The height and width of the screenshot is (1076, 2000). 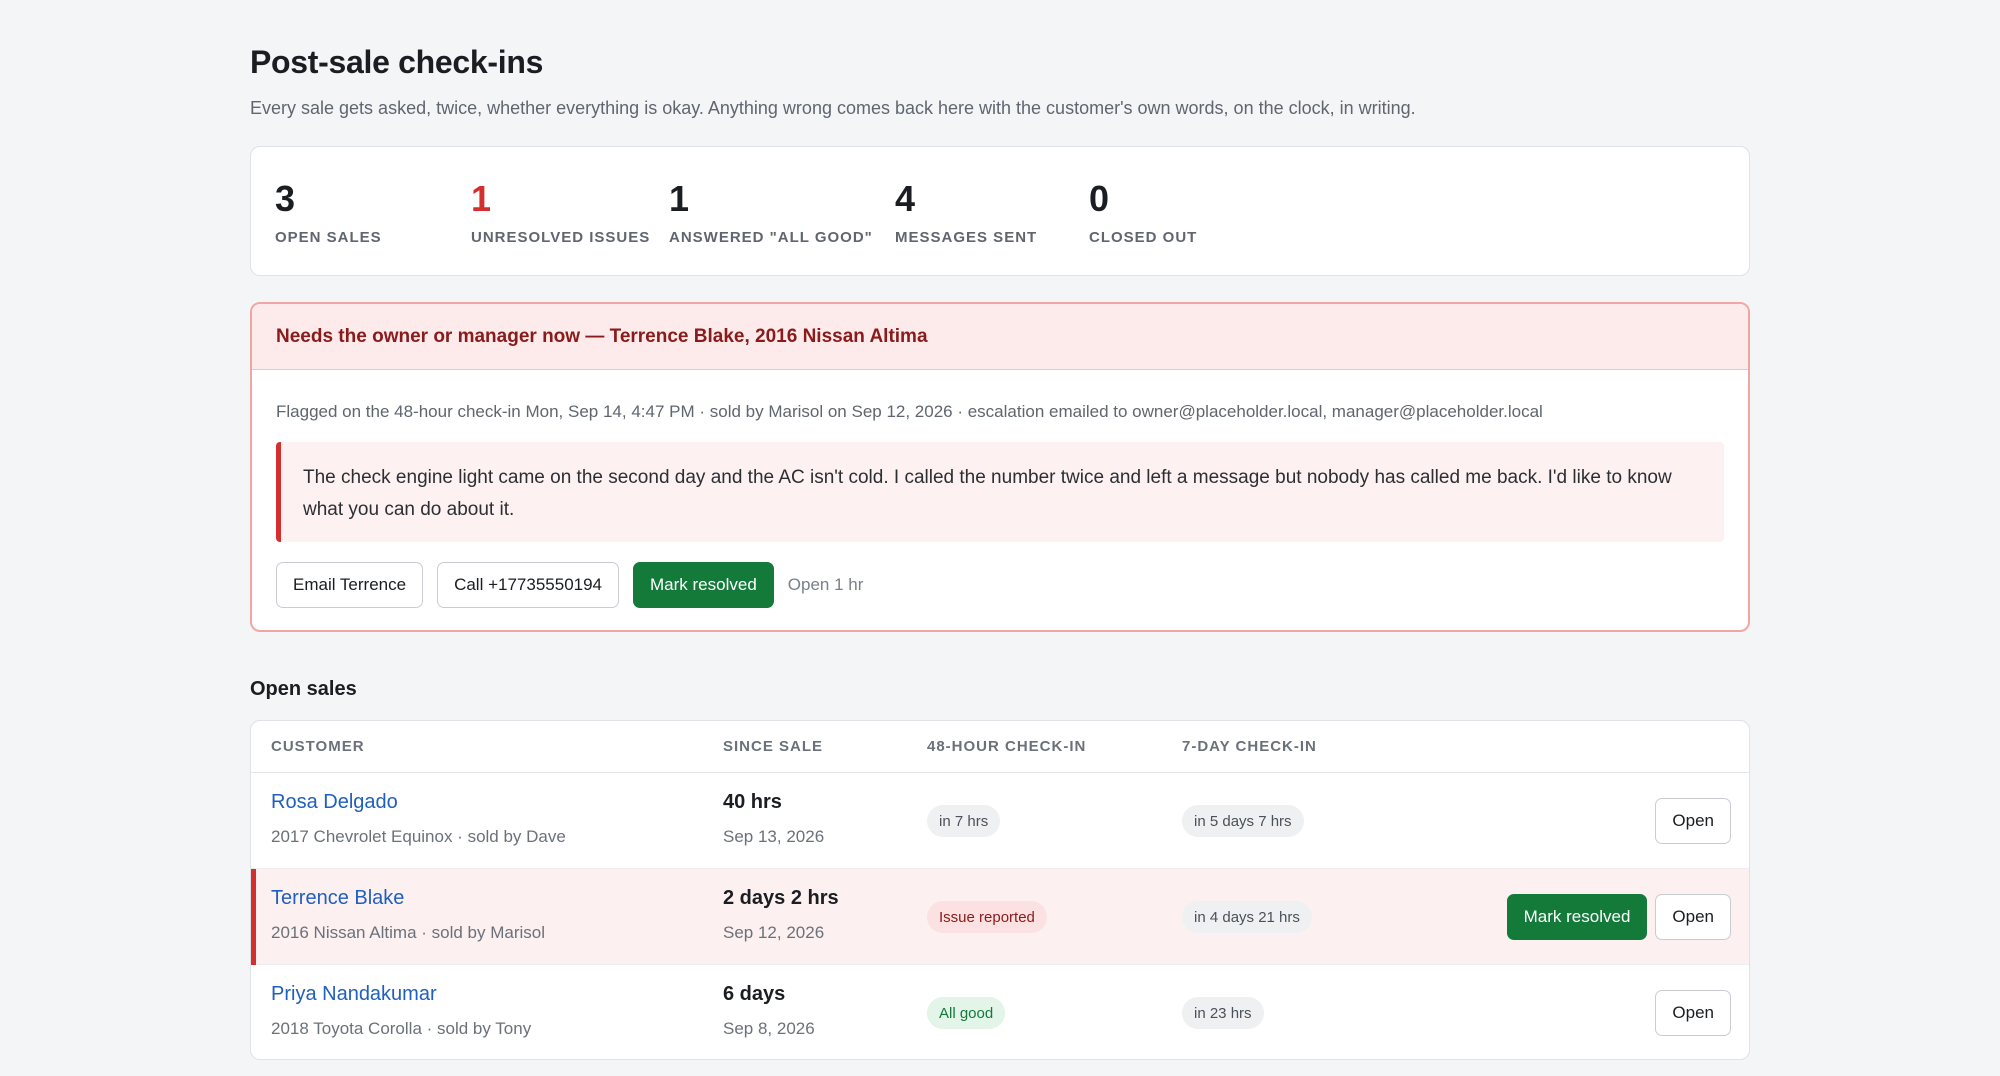 What do you see at coordinates (1223, 1013) in the screenshot?
I see `check-7-status: in 23 hrs` at bounding box center [1223, 1013].